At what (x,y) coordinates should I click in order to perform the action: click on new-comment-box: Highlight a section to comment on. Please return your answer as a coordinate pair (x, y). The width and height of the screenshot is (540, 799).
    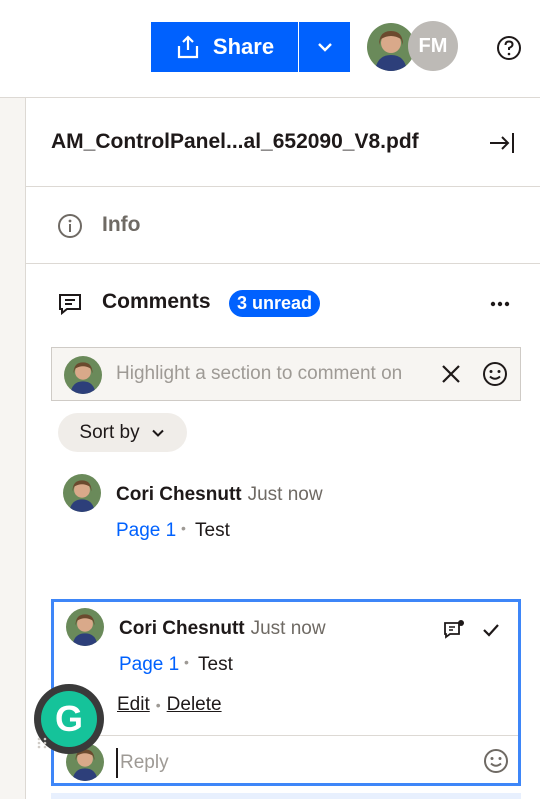
    Looking at the image, I should click on (286, 374).